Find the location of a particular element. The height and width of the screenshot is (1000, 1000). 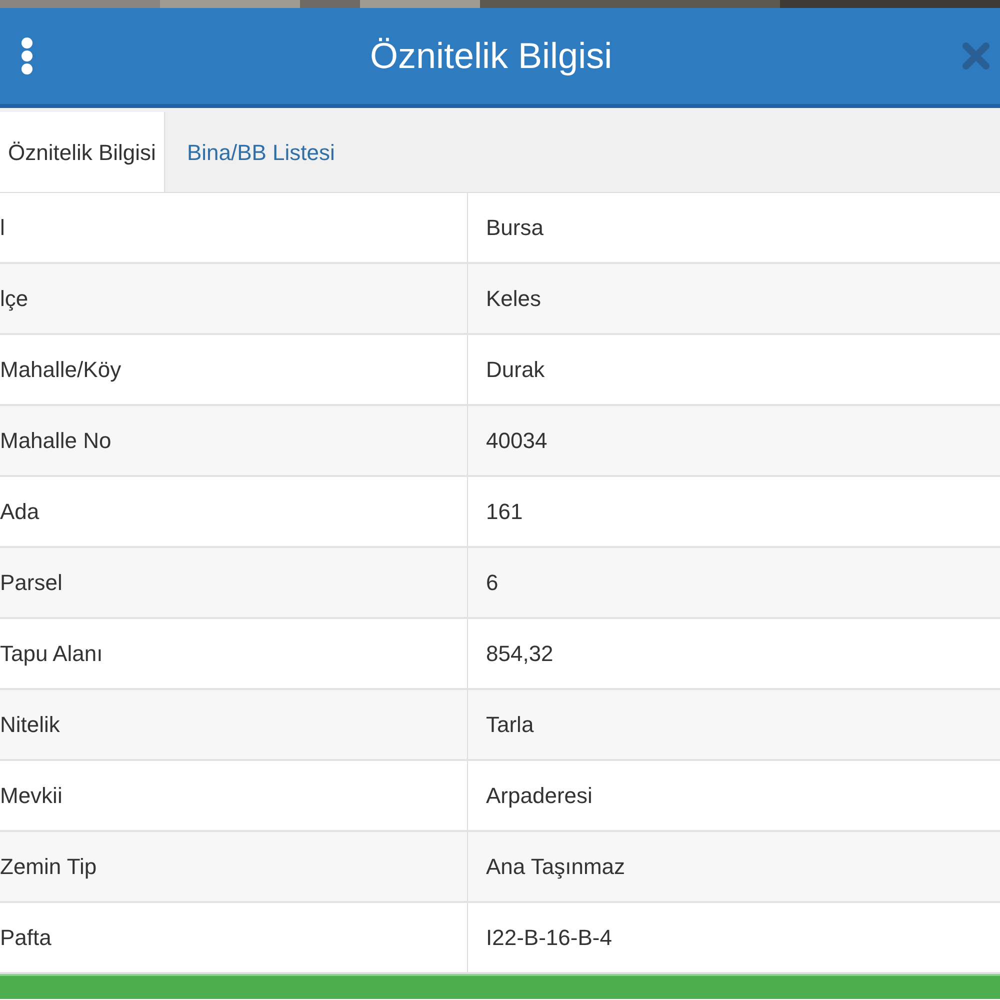

table-cell-text: 6 is located at coordinates (492, 583).